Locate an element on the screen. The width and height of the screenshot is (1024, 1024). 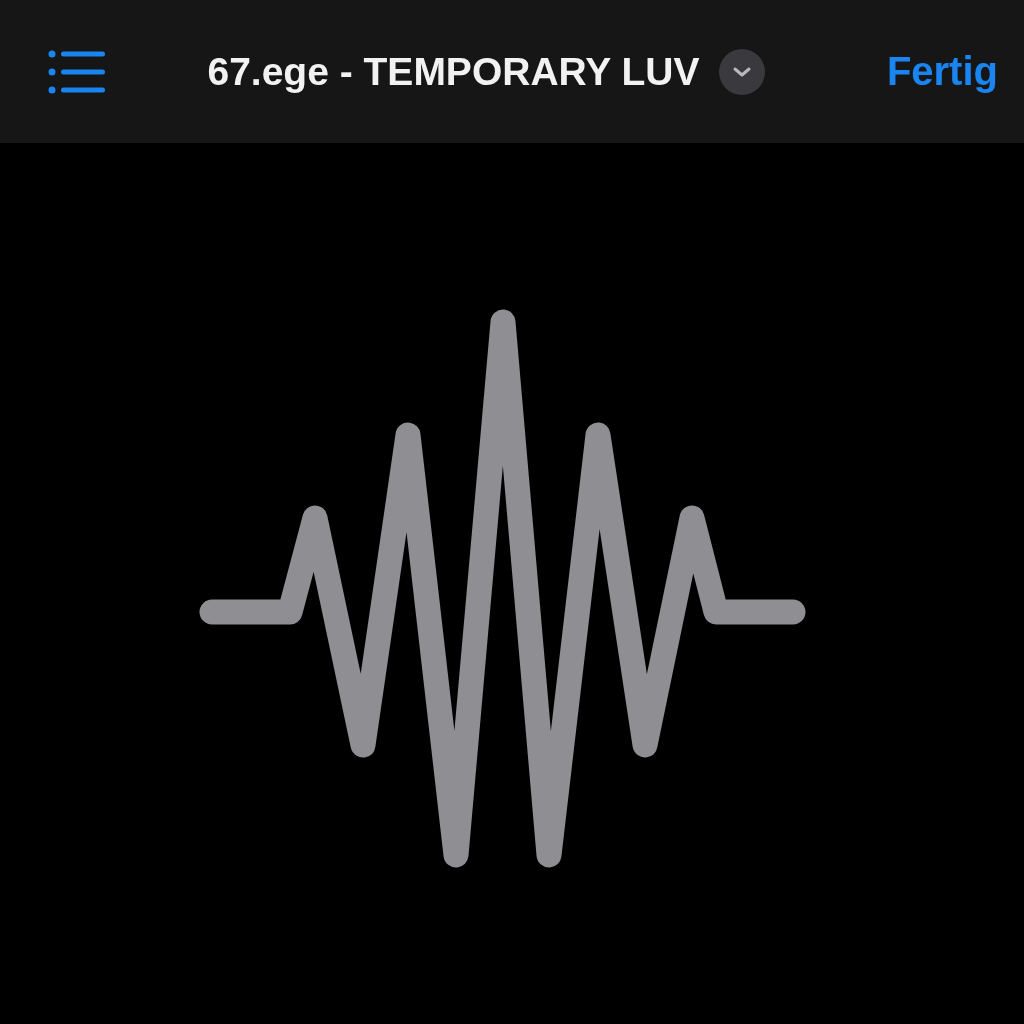
done-button: Fertig is located at coordinates (942, 71).